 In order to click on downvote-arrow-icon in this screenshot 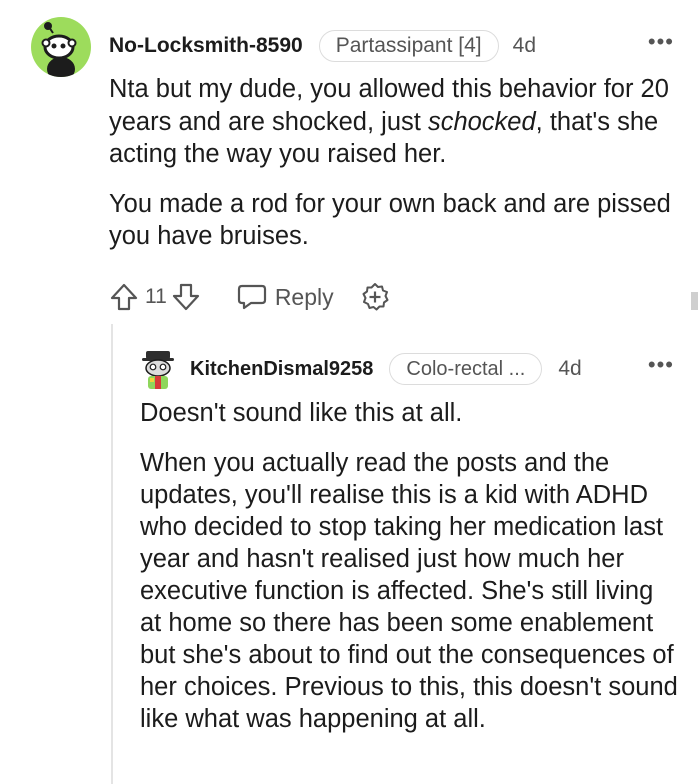, I will do `click(186, 297)`.